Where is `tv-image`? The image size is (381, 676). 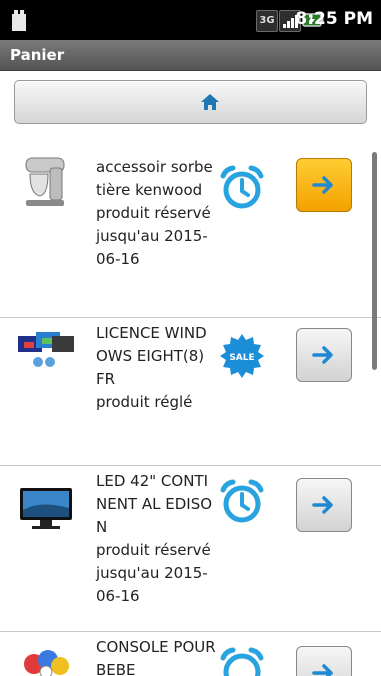
tv-image is located at coordinates (46, 508).